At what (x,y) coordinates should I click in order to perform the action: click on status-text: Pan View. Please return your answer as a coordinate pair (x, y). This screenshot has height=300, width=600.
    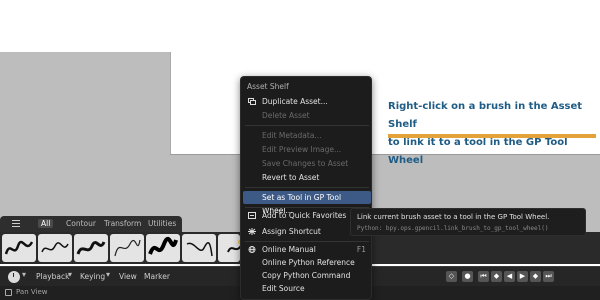
    Looking at the image, I should click on (32, 292).